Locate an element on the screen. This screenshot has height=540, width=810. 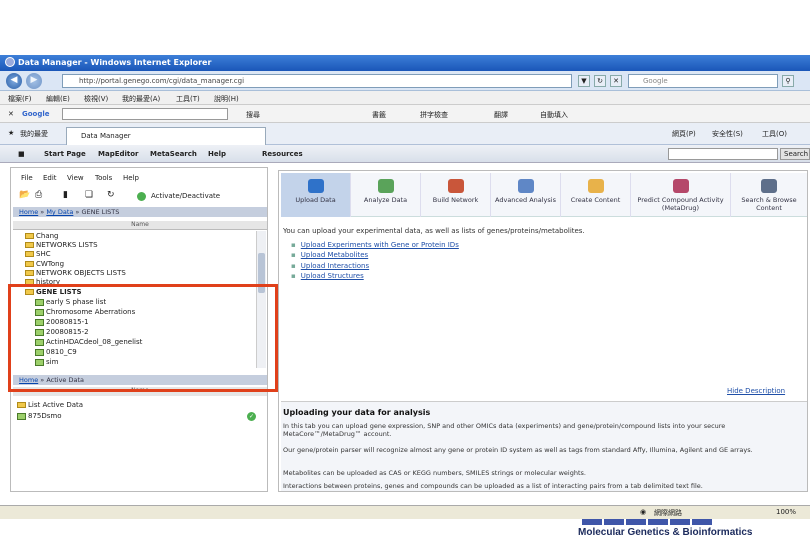
translate-button: 翻譯 is located at coordinates (501, 115).